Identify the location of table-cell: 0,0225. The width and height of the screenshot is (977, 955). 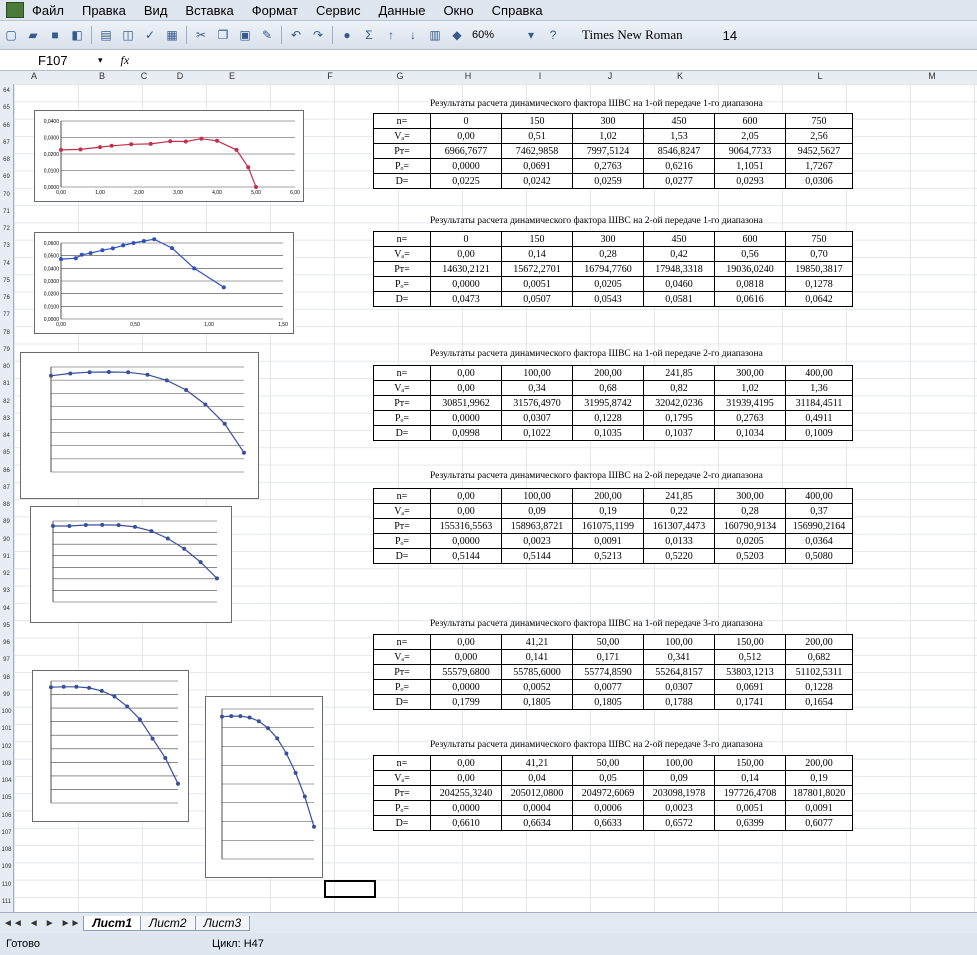
(466, 181).